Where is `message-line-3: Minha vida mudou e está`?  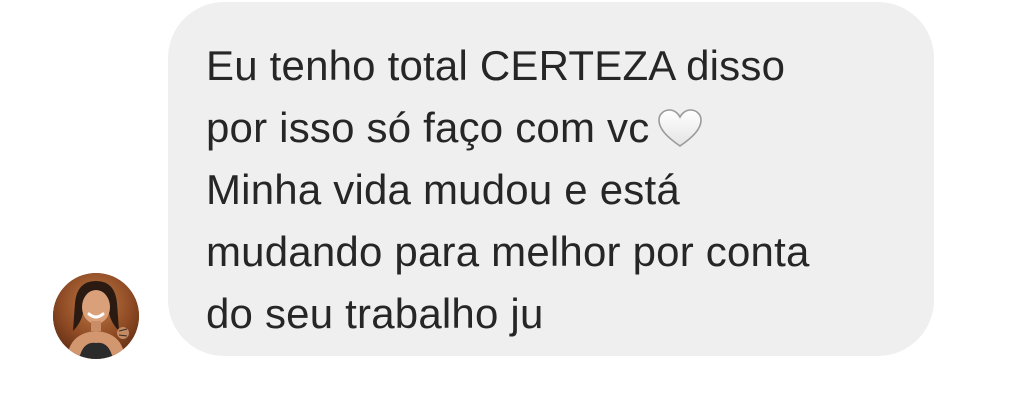
message-line-3: Minha vida mudou e está is located at coordinates (443, 189).